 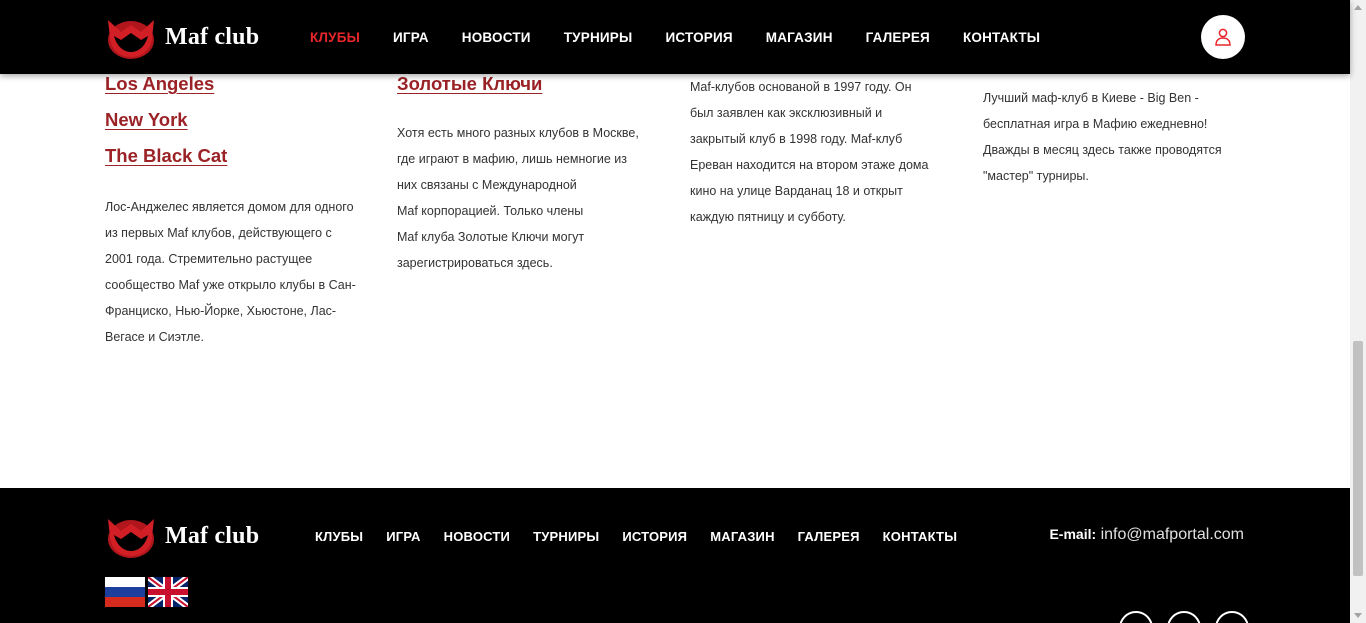 What do you see at coordinates (1073, 534) in the screenshot?
I see `email-label: E-mail:` at bounding box center [1073, 534].